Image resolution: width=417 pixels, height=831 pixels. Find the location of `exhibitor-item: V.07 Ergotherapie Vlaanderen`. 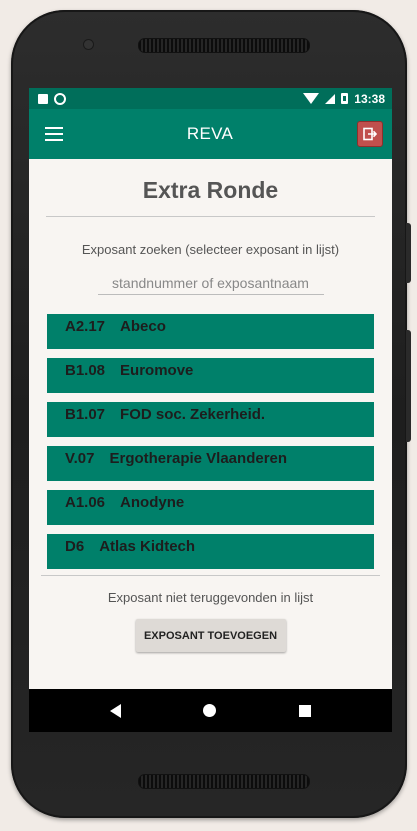

exhibitor-item: V.07 Ergotherapie Vlaanderen is located at coordinates (210, 463).